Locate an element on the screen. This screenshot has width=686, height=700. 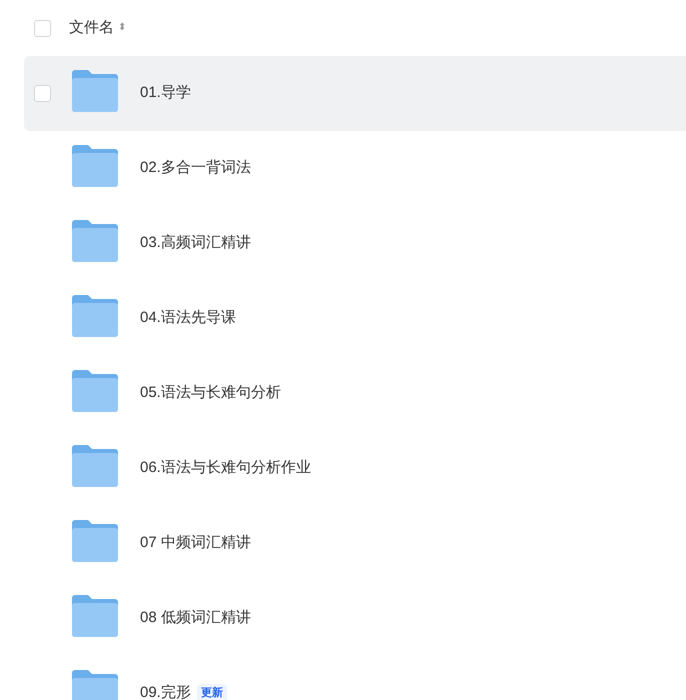
update-badge: 更新 is located at coordinates (211, 692).